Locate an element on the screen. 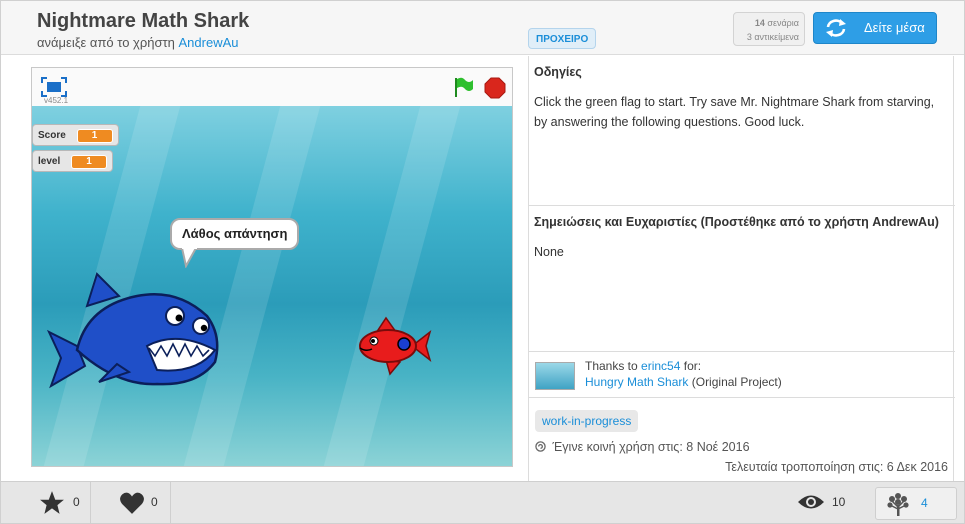 This screenshot has width=965, height=524. views-count: 10 is located at coordinates (839, 502).